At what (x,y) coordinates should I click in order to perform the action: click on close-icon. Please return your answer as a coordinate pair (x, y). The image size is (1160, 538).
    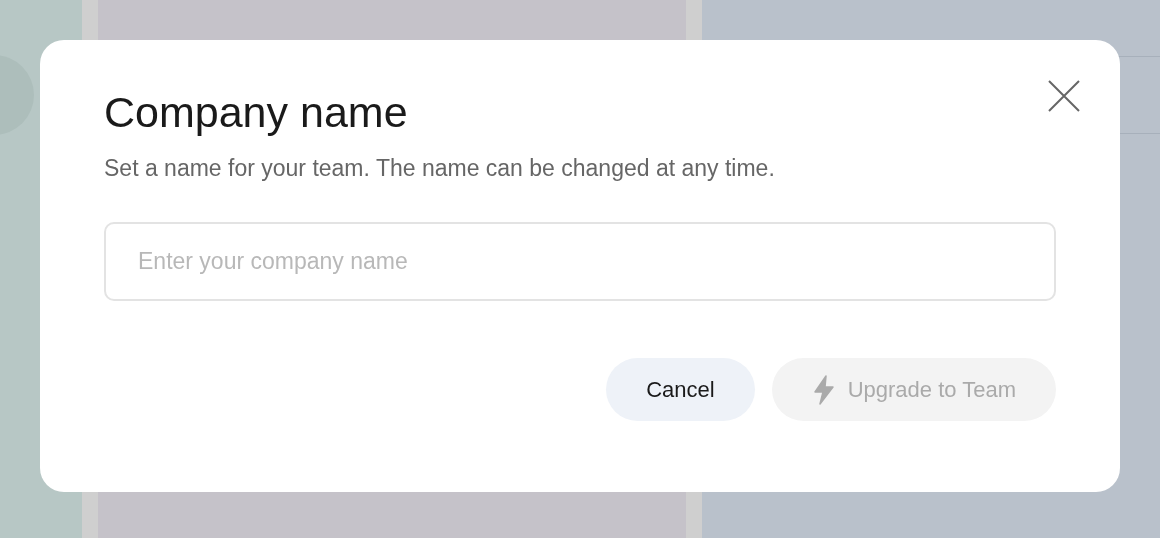
    Looking at the image, I should click on (1064, 96).